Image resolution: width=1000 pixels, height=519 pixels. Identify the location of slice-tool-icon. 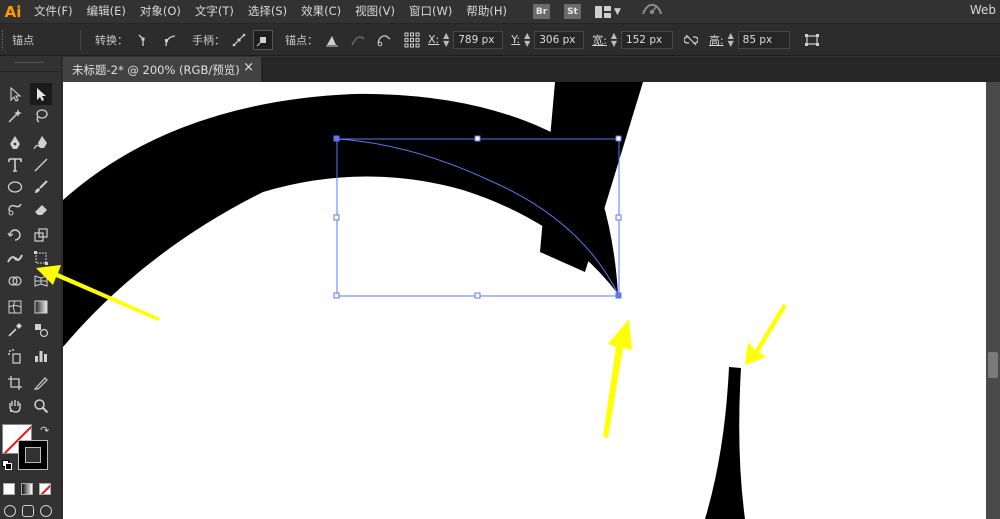
(41, 383).